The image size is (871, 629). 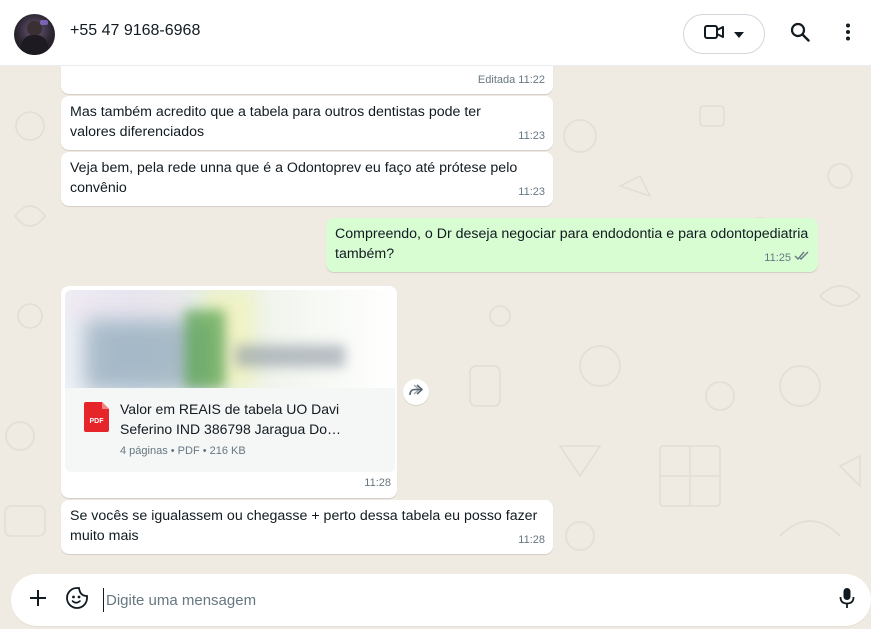 I want to click on search-icon, so click(x=800, y=34).